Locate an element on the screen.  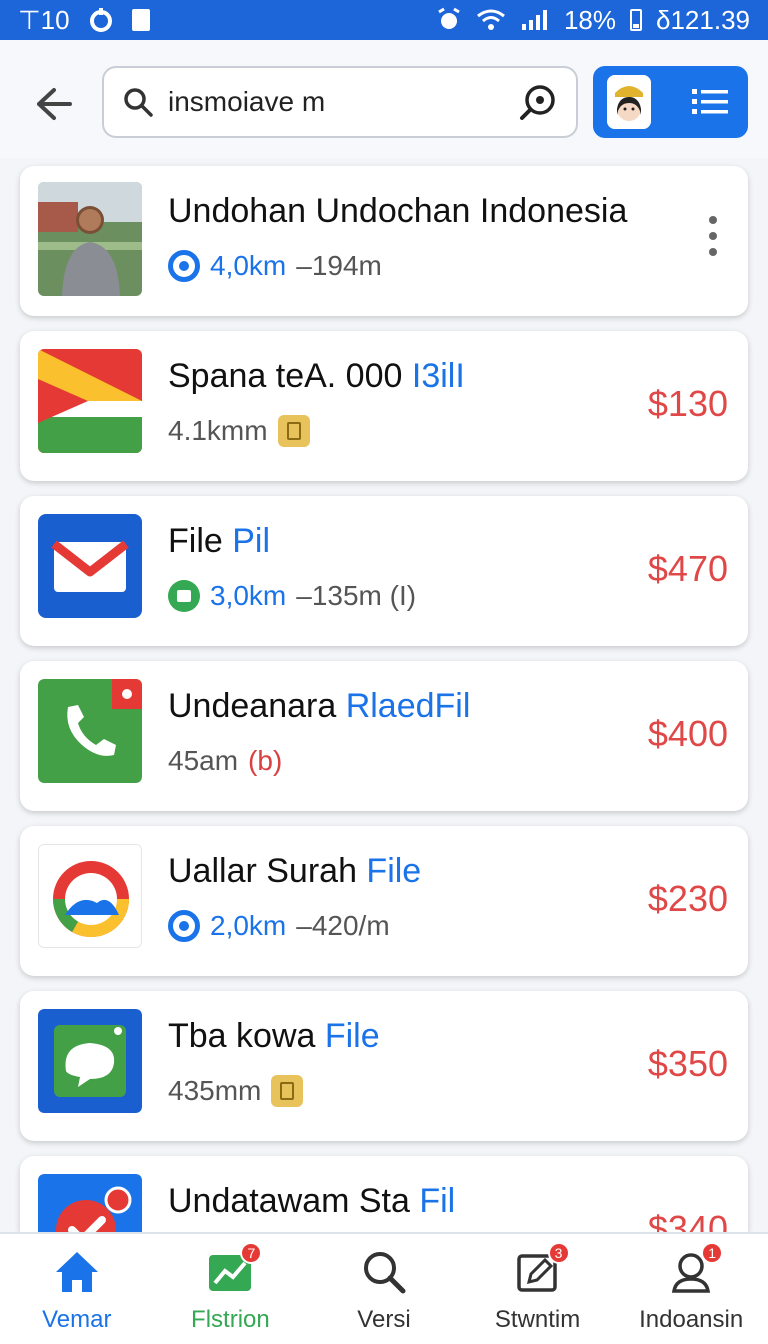
phone-icon is located at coordinates (90, 731).